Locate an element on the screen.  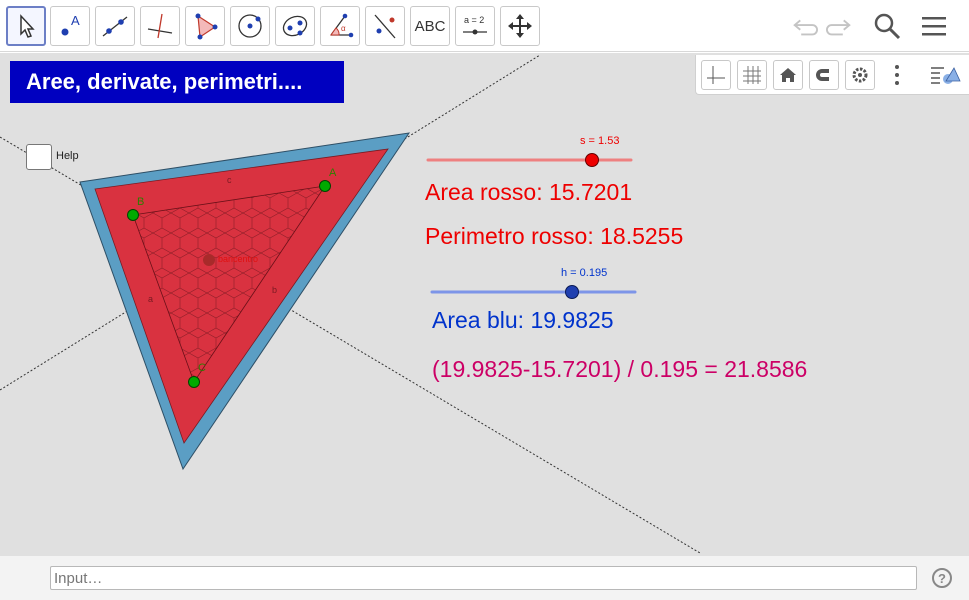
axes-icon is located at coordinates (716, 75).